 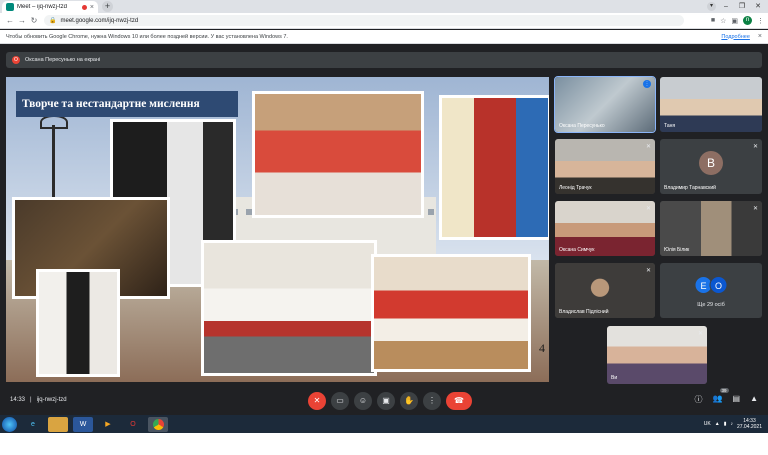 What do you see at coordinates (700, 334) in the screenshot?
I see `self-mic-icon: ✕` at bounding box center [700, 334].